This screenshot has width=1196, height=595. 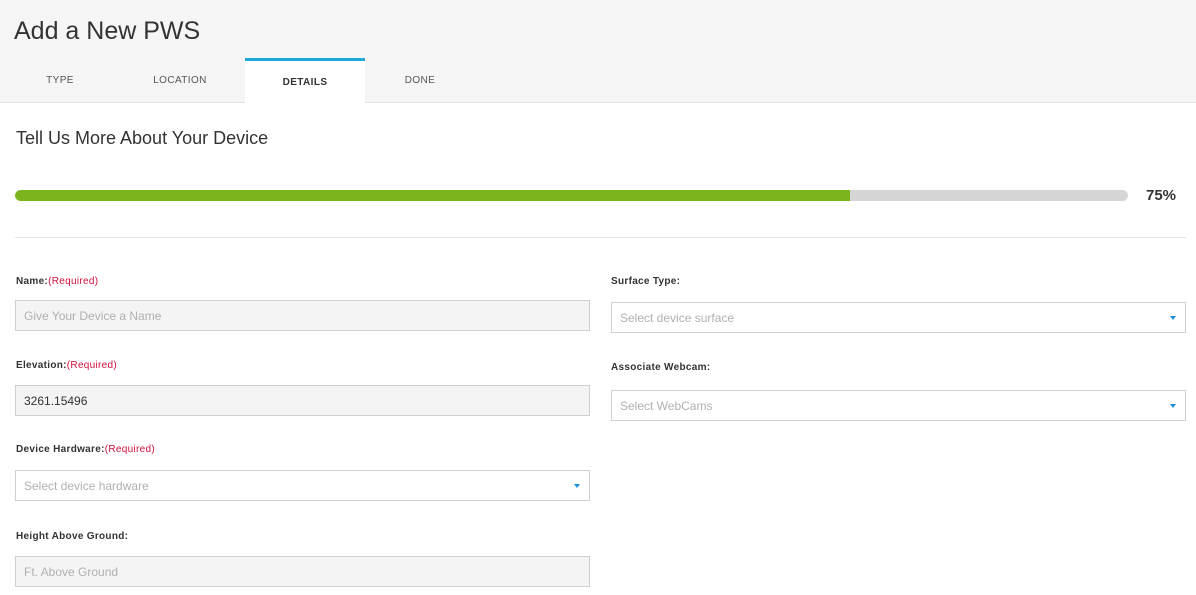 I want to click on page-title: Add a New PWS, so click(x=107, y=31).